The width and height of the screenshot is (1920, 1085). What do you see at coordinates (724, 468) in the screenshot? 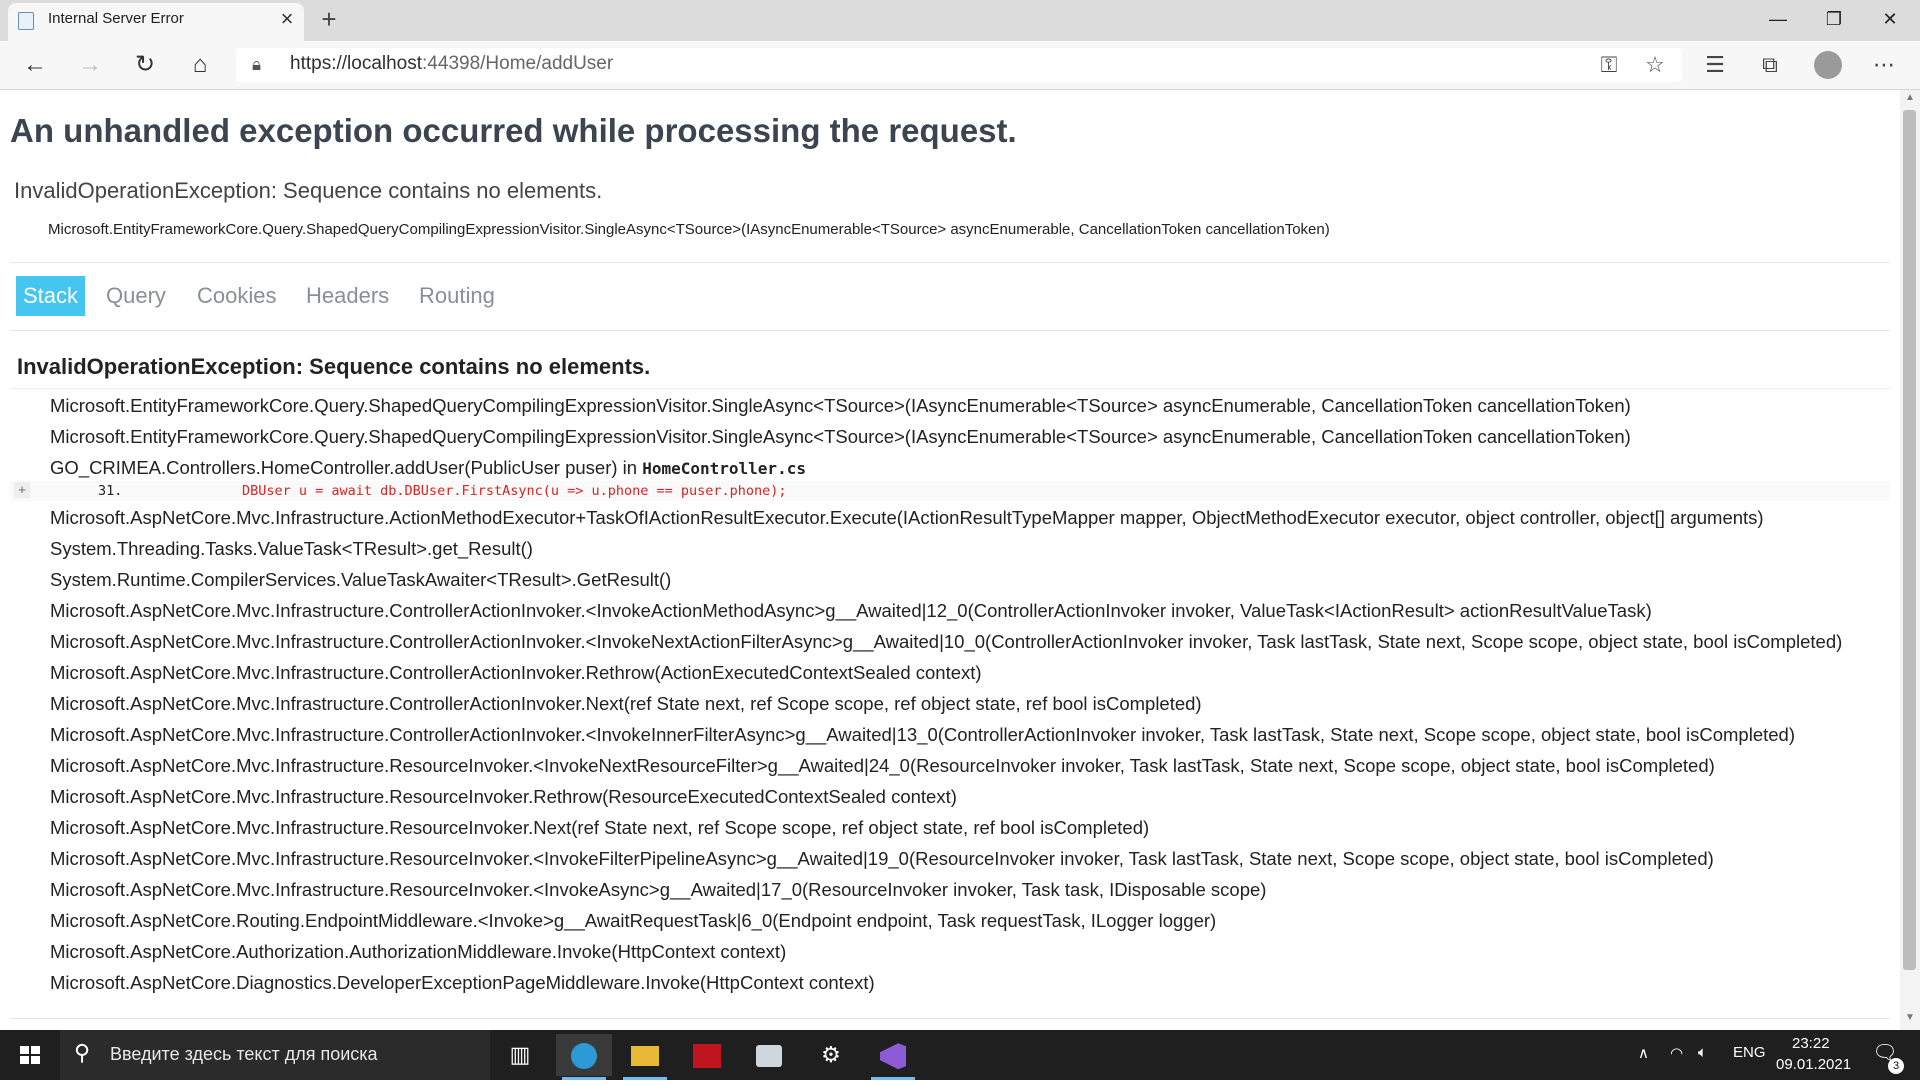
I see `frame-file: HomeController.cs` at bounding box center [724, 468].